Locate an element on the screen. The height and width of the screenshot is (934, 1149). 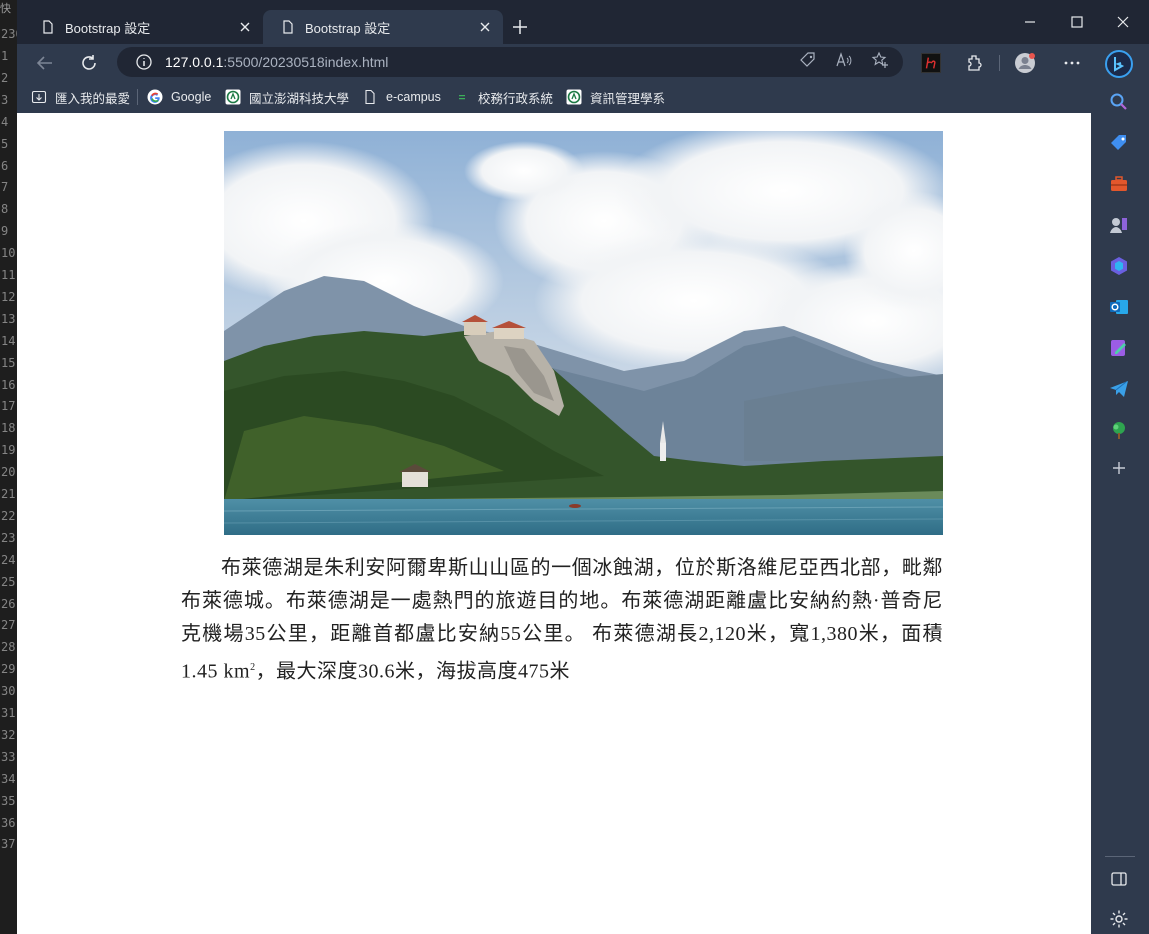
bookmark-label: Google is located at coordinates (191, 97).